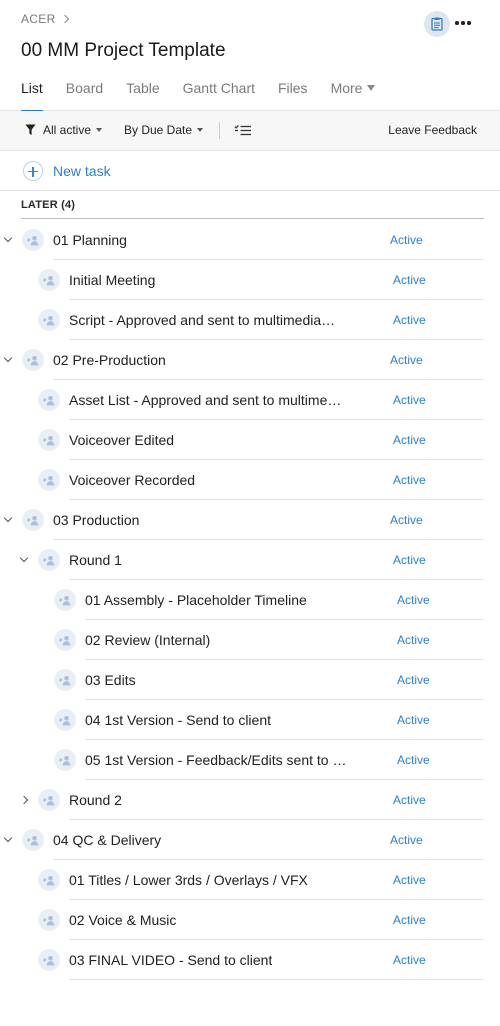  Describe the element at coordinates (250, 640) in the screenshot. I see `task-row: 02 Review (Internal) Active` at that location.